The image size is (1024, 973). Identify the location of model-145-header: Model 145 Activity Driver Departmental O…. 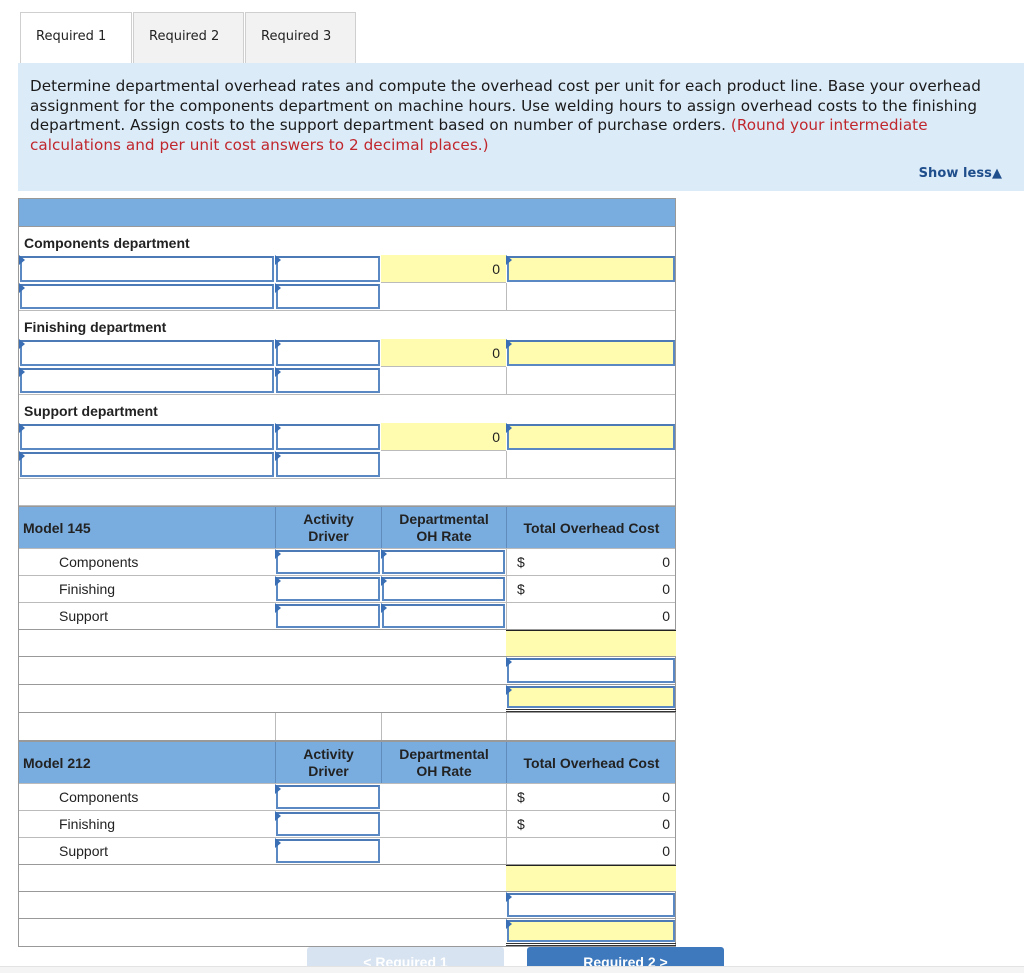
(347, 527).